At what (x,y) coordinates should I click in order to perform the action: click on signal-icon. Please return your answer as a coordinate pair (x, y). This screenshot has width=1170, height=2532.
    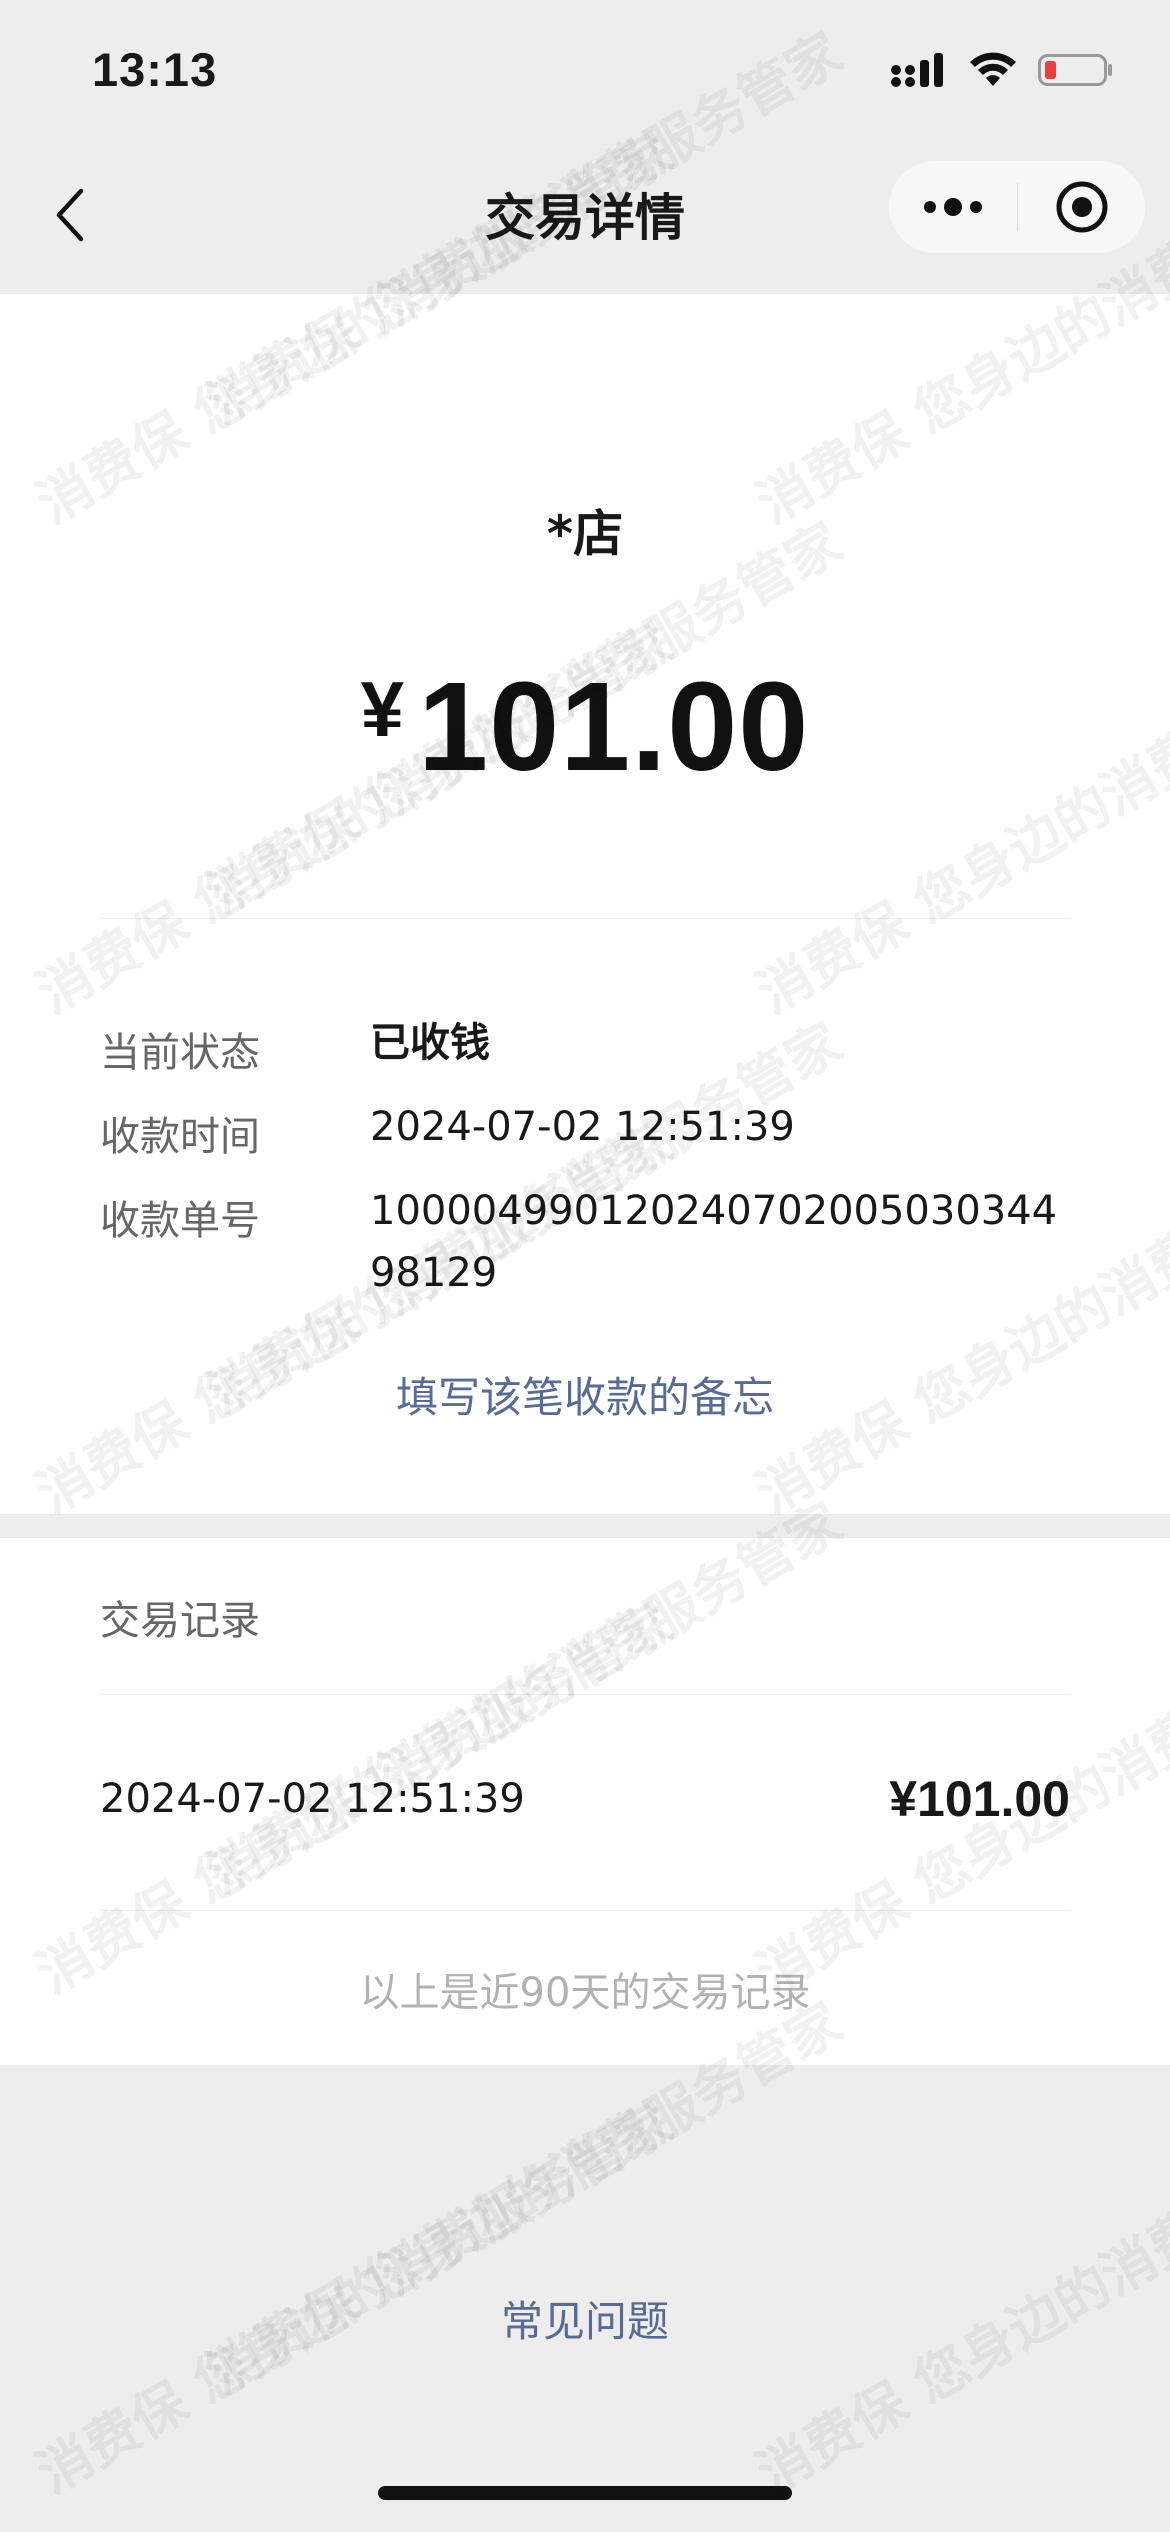
    Looking at the image, I should click on (919, 72).